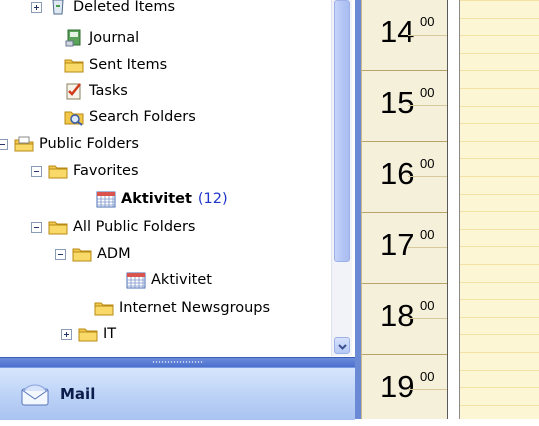 Image resolution: width=539 pixels, height=426 pixels. What do you see at coordinates (177, 393) in the screenshot?
I see `mail-nav-button: Mail` at bounding box center [177, 393].